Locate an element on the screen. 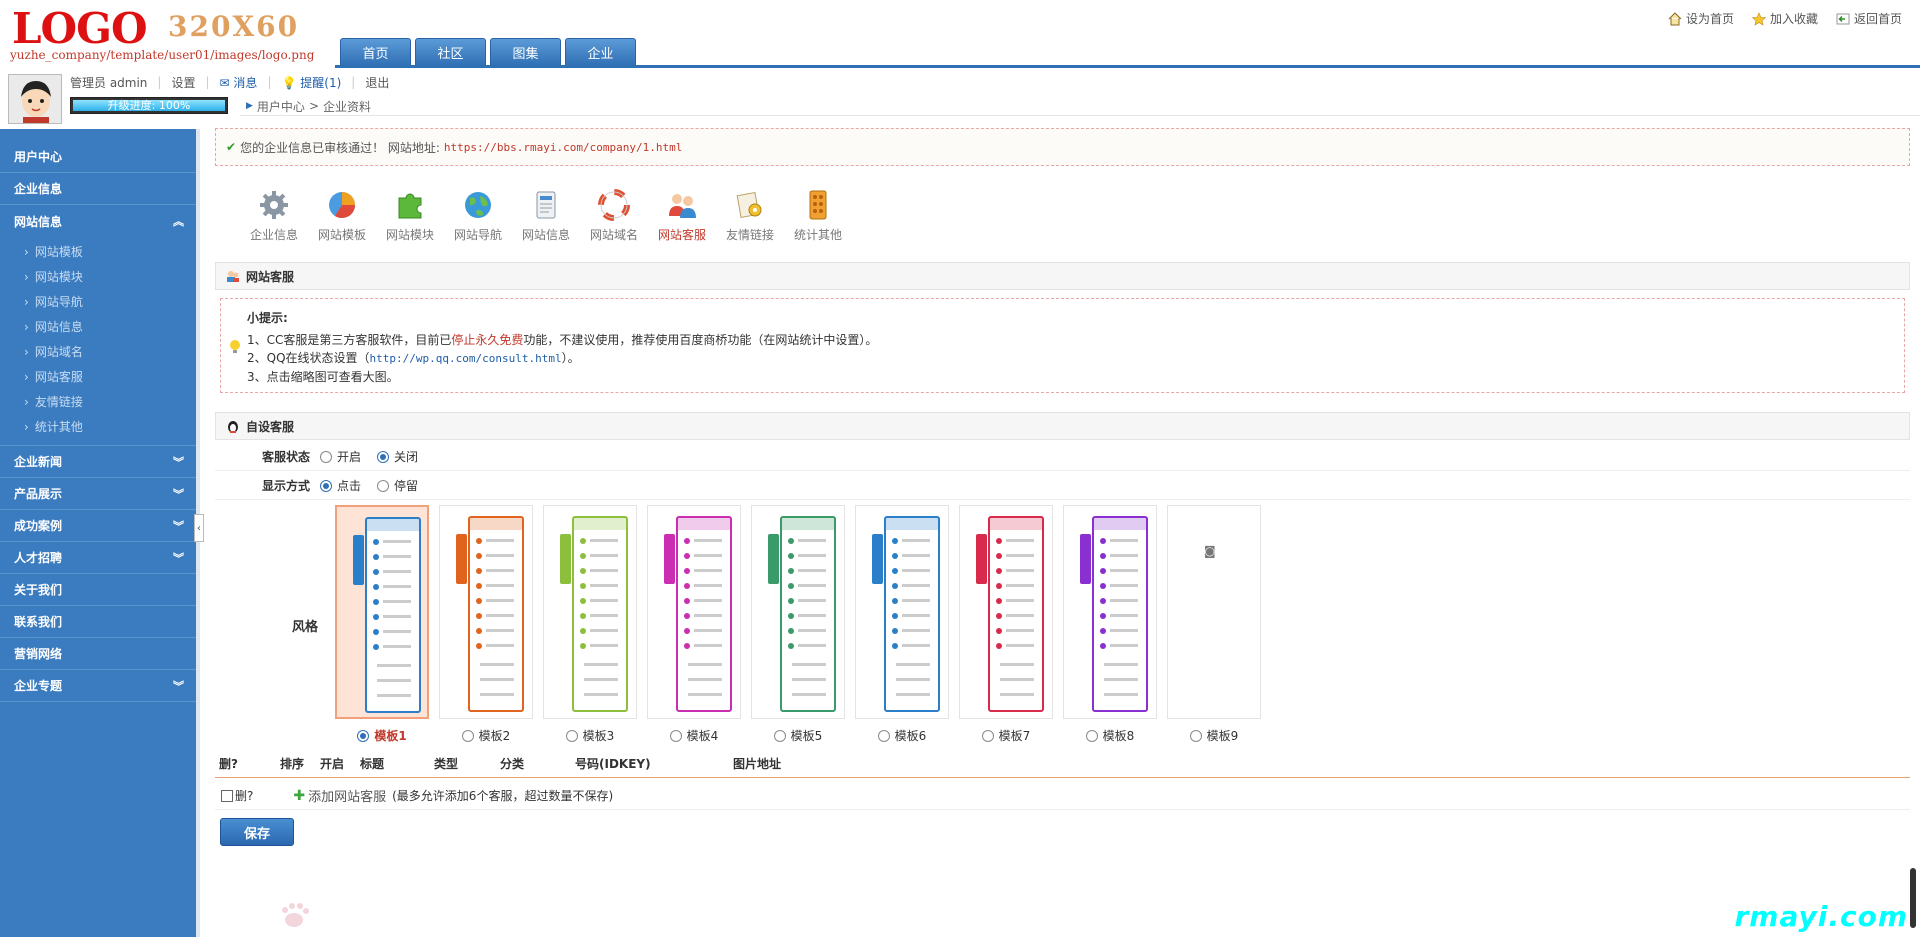 This screenshot has height=937, width=1920. template-radio: 模板1 is located at coordinates (382, 735).